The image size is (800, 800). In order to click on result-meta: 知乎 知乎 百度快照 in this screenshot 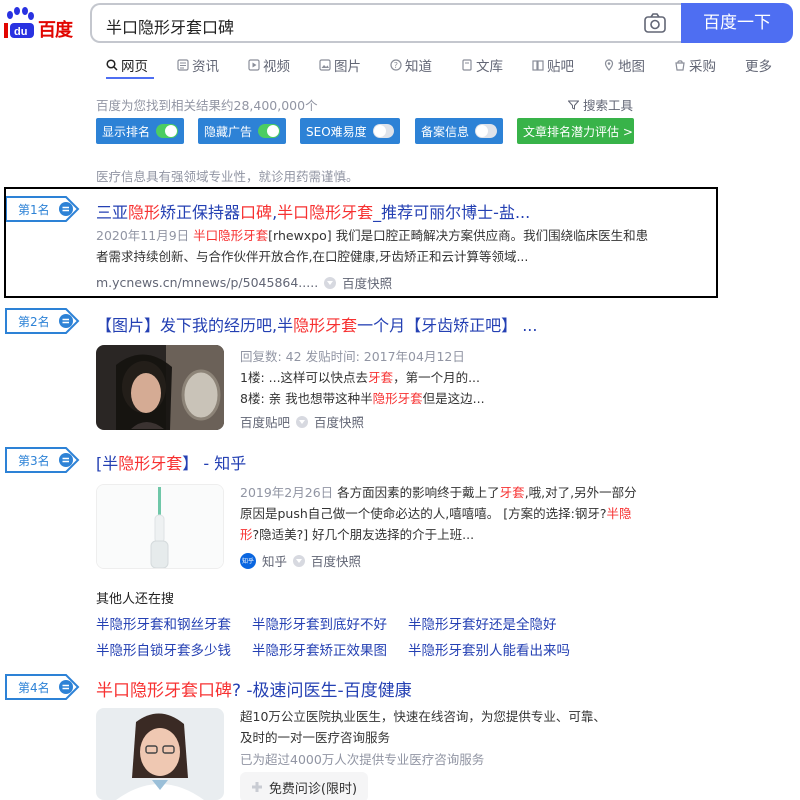, I will do `click(300, 560)`.